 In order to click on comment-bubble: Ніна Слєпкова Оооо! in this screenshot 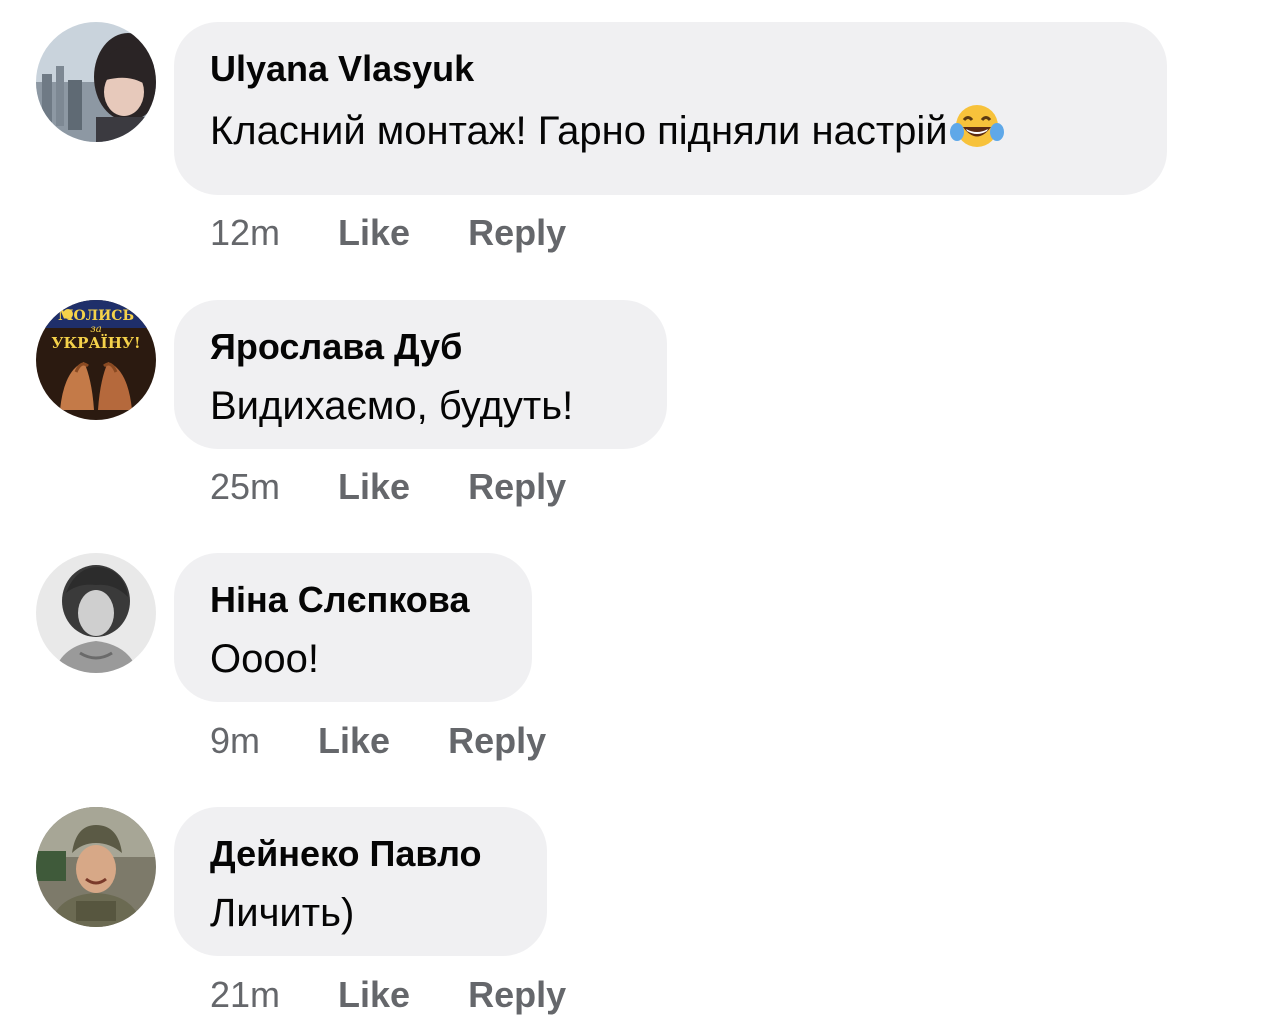, I will do `click(353, 627)`.